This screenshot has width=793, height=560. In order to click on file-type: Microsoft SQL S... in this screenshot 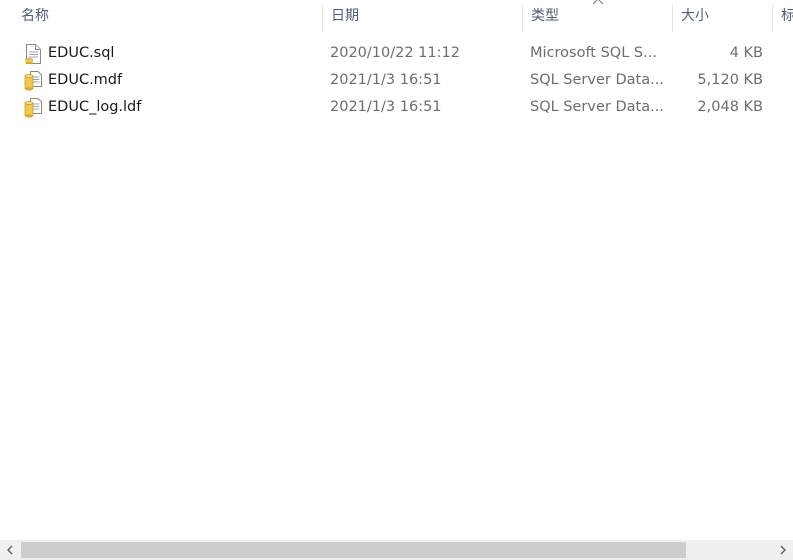, I will do `click(593, 53)`.